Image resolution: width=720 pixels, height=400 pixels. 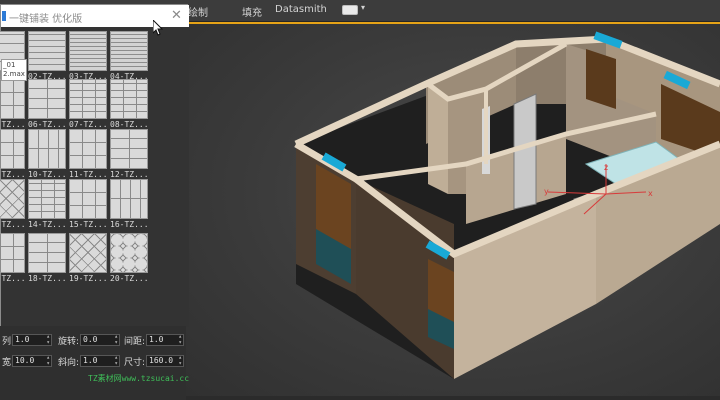 What do you see at coordinates (90, 339) in the screenshot?
I see `field-value: 0.0` at bounding box center [90, 339].